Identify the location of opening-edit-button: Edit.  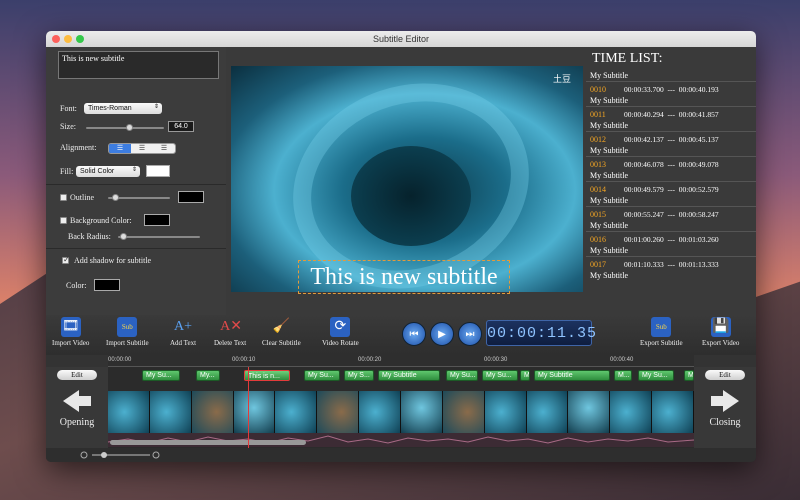
(77, 375).